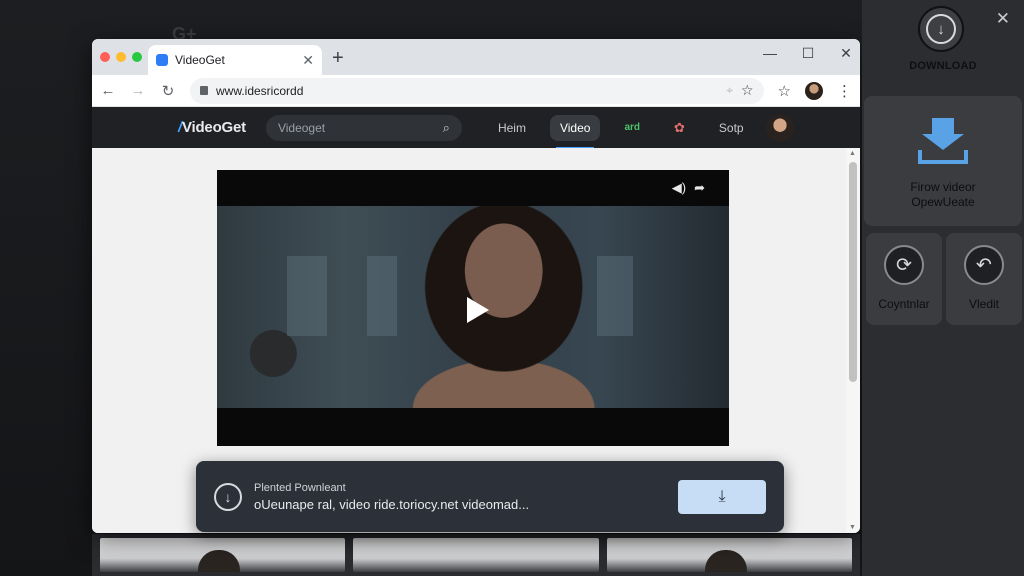  What do you see at coordinates (363, 127) in the screenshot?
I see `site-search-input: Videoget ⌕` at bounding box center [363, 127].